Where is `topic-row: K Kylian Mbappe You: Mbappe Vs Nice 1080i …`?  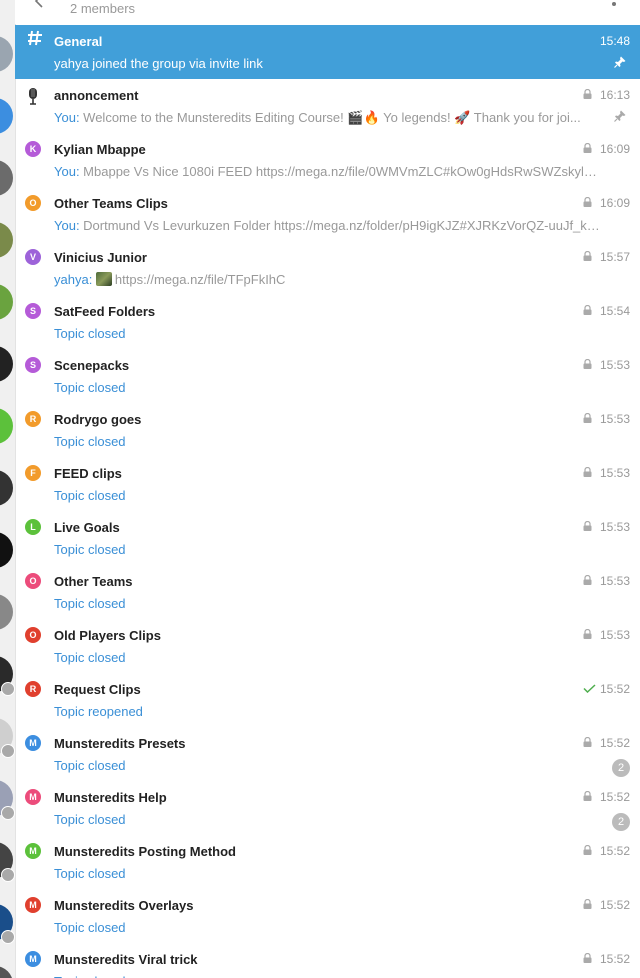 topic-row: K Kylian Mbappe You: Mbappe Vs Nice 1080i … is located at coordinates (327, 160).